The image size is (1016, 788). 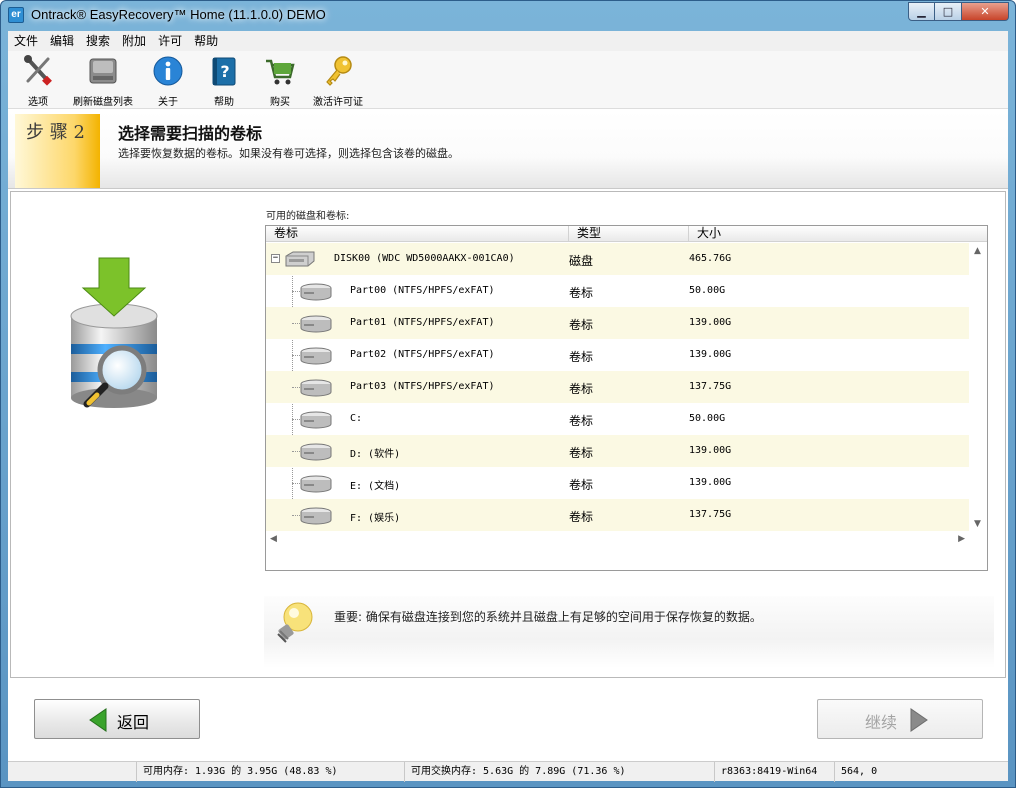 I want to click on help-book-icon: ?, so click(x=224, y=71).